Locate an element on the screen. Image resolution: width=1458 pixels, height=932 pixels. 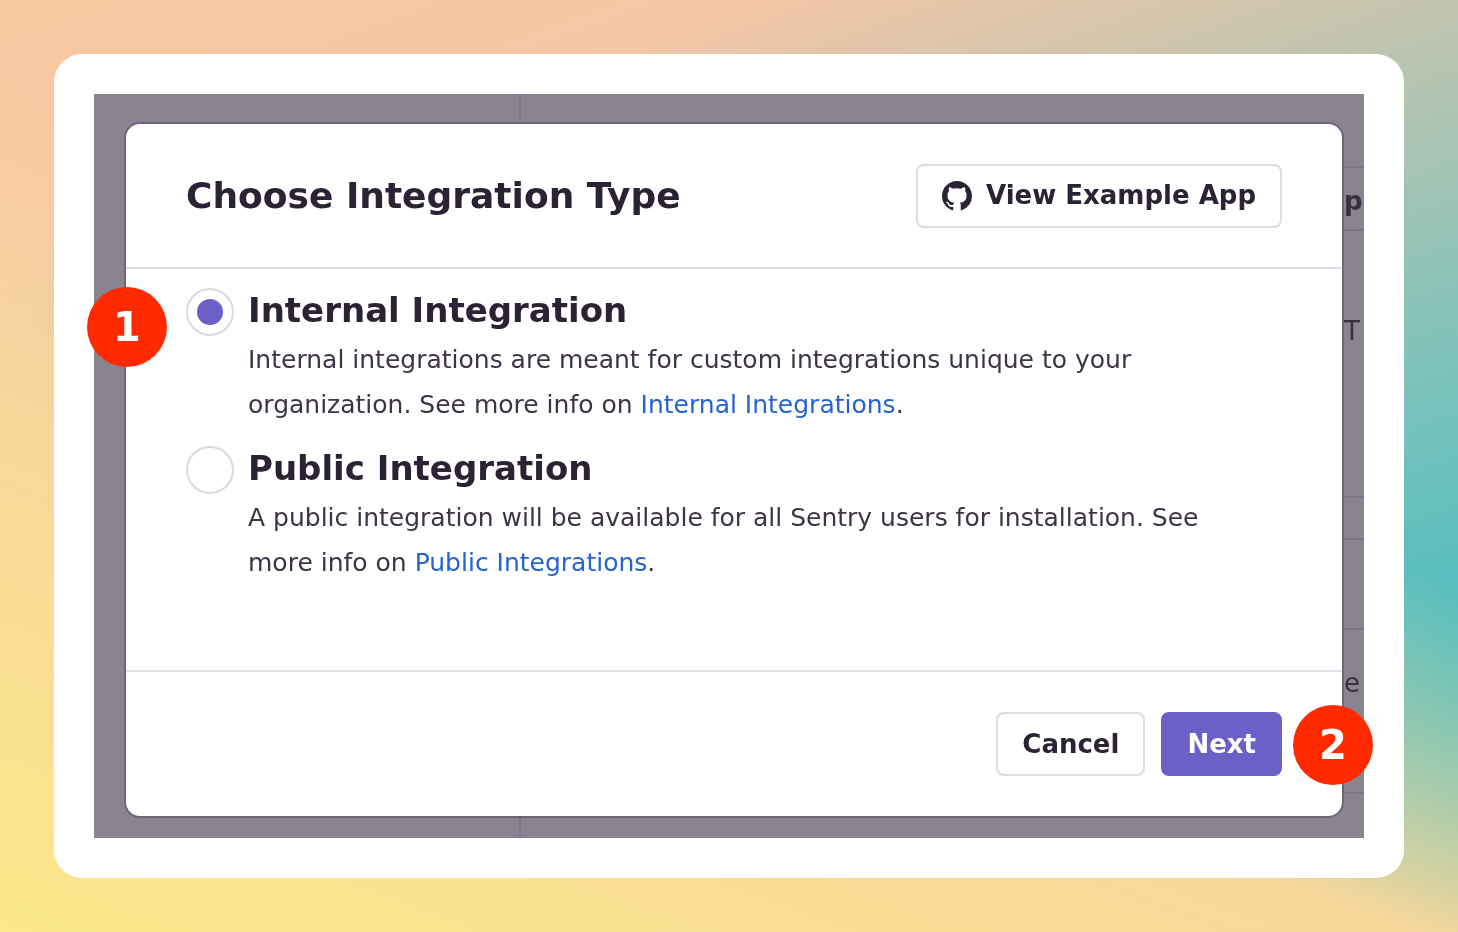
text-fragment: e is located at coordinates (1352, 683).